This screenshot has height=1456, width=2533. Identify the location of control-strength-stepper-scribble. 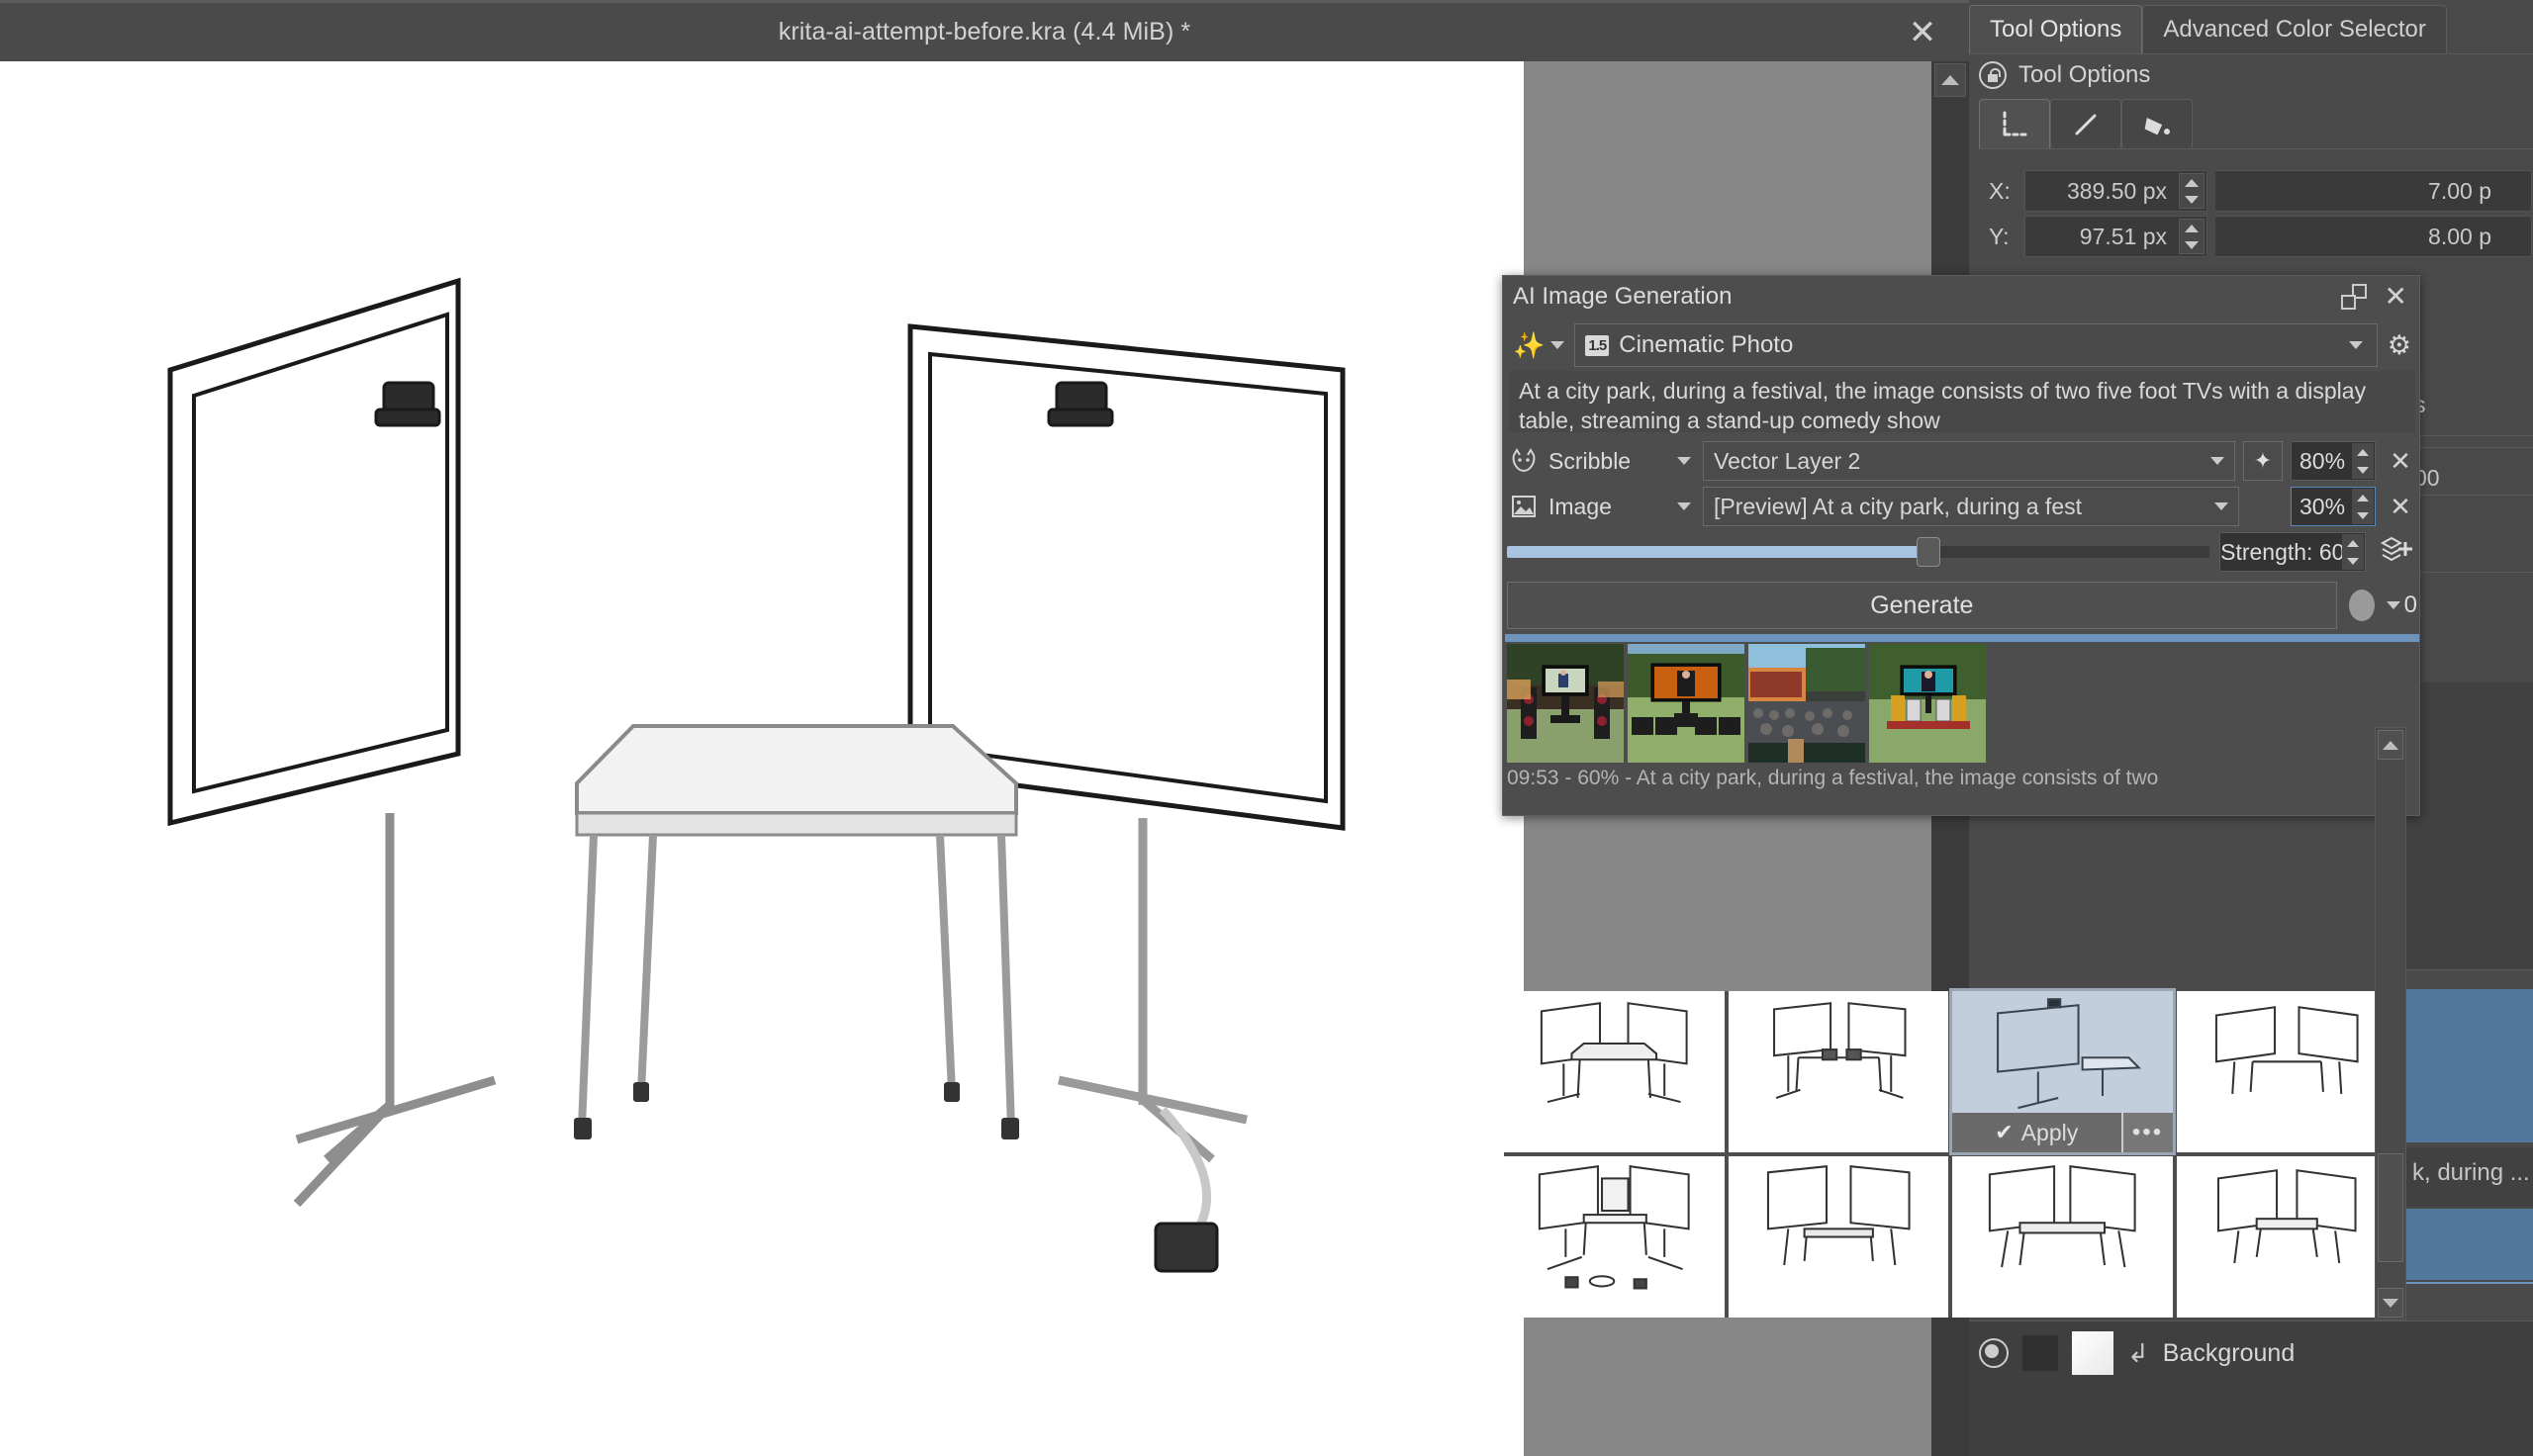
(2363, 461).